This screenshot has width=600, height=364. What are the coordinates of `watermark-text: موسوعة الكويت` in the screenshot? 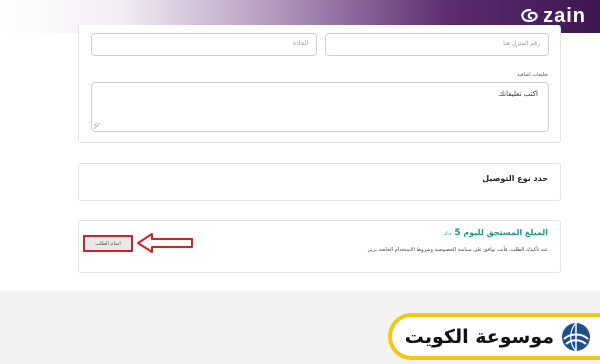 It's located at (479, 336).